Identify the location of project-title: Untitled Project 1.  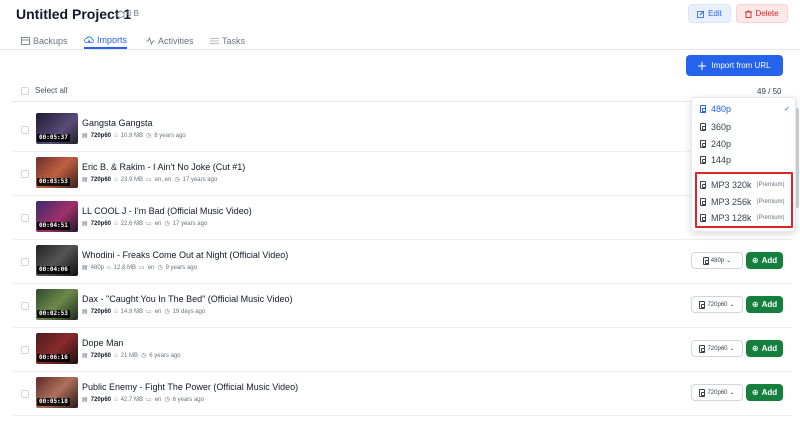
(74, 14).